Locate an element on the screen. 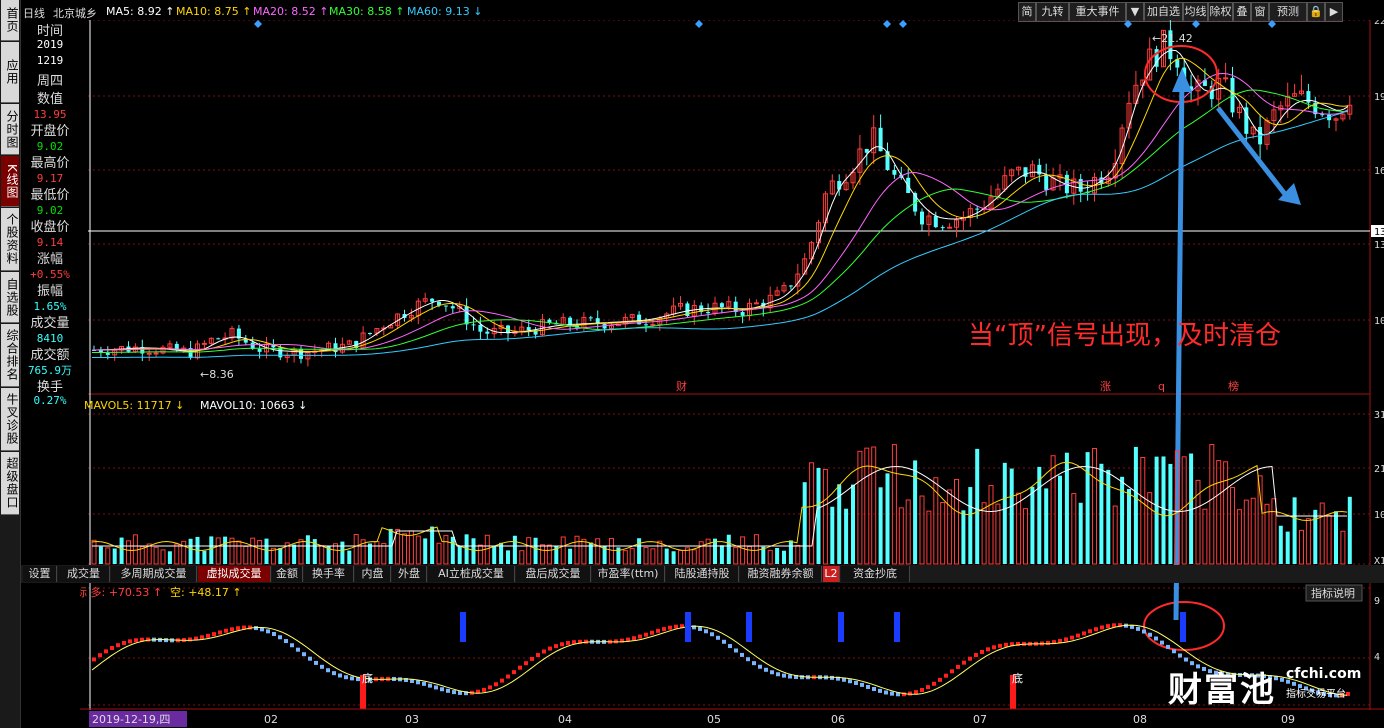 This screenshot has width=1384, height=728. indicator-help-button: 指标说明 is located at coordinates (1334, 593).